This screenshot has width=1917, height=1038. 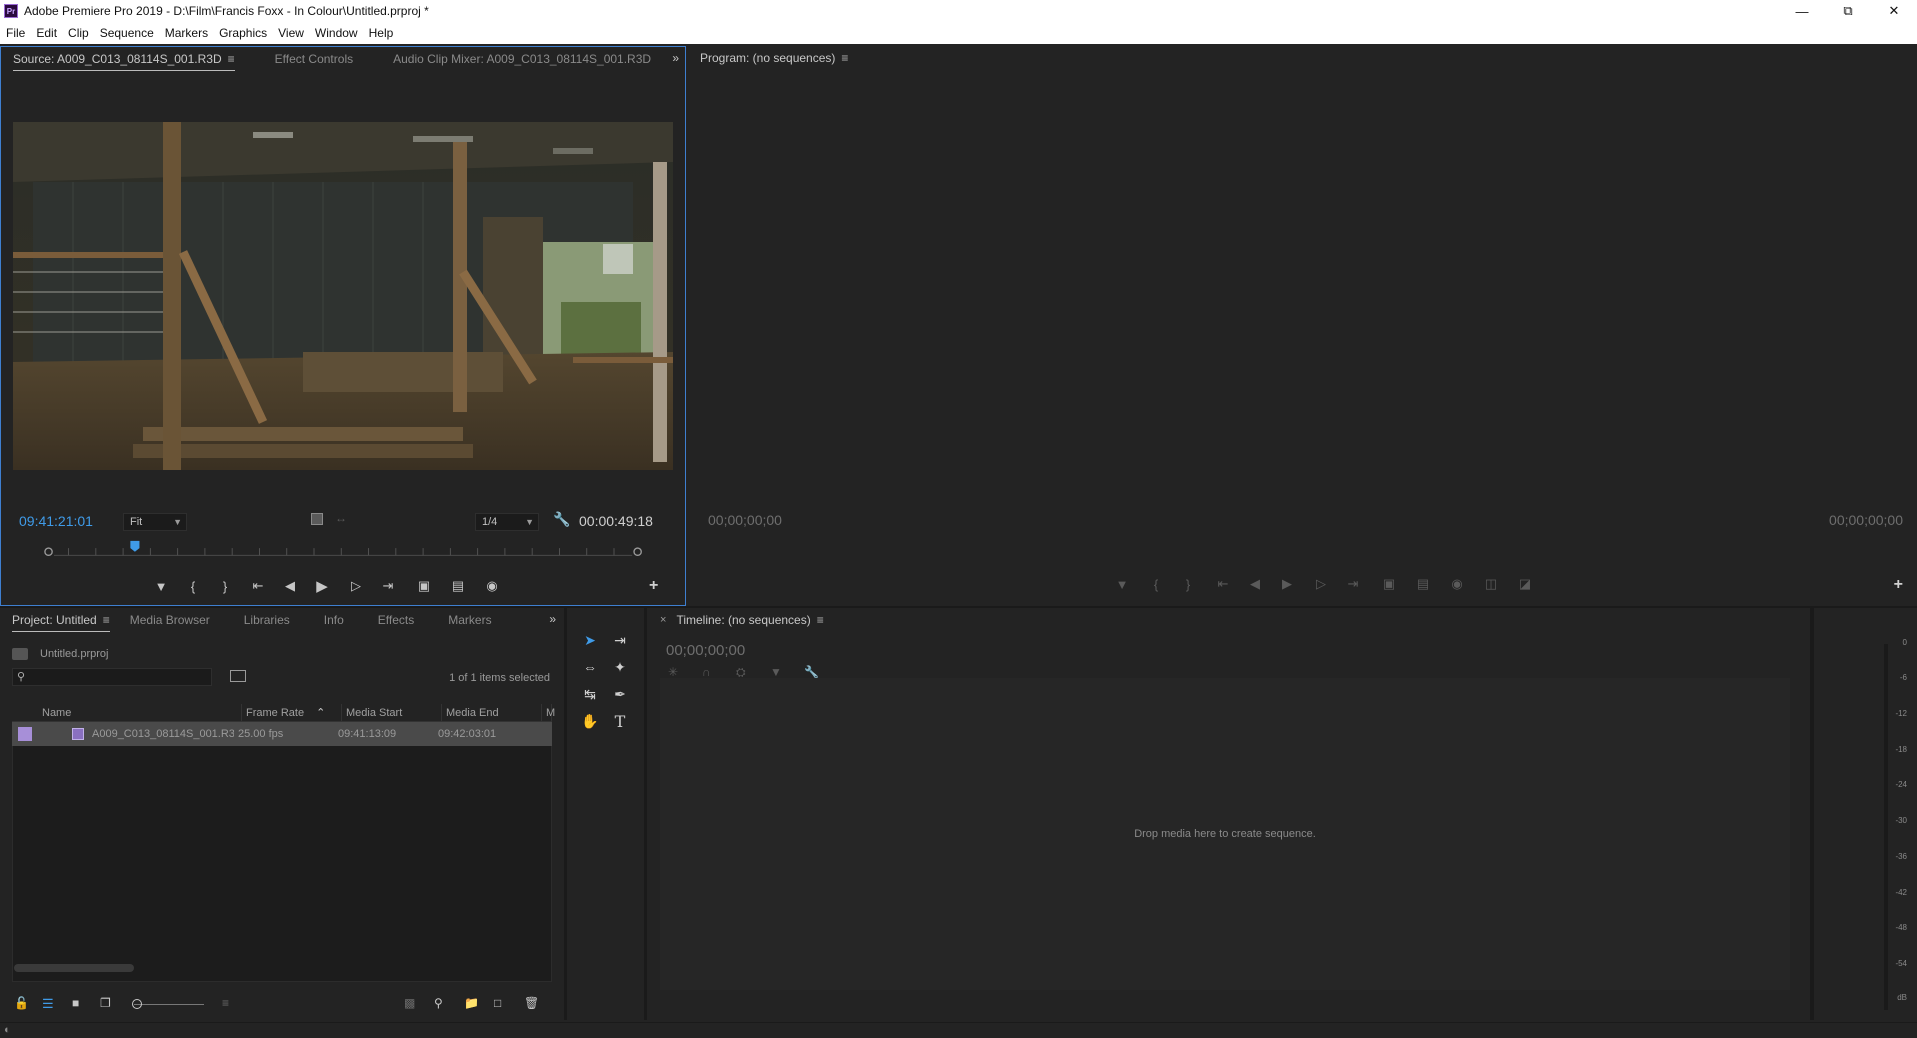 What do you see at coordinates (48, 1004) in the screenshot?
I see `list-view-icon: ☰` at bounding box center [48, 1004].